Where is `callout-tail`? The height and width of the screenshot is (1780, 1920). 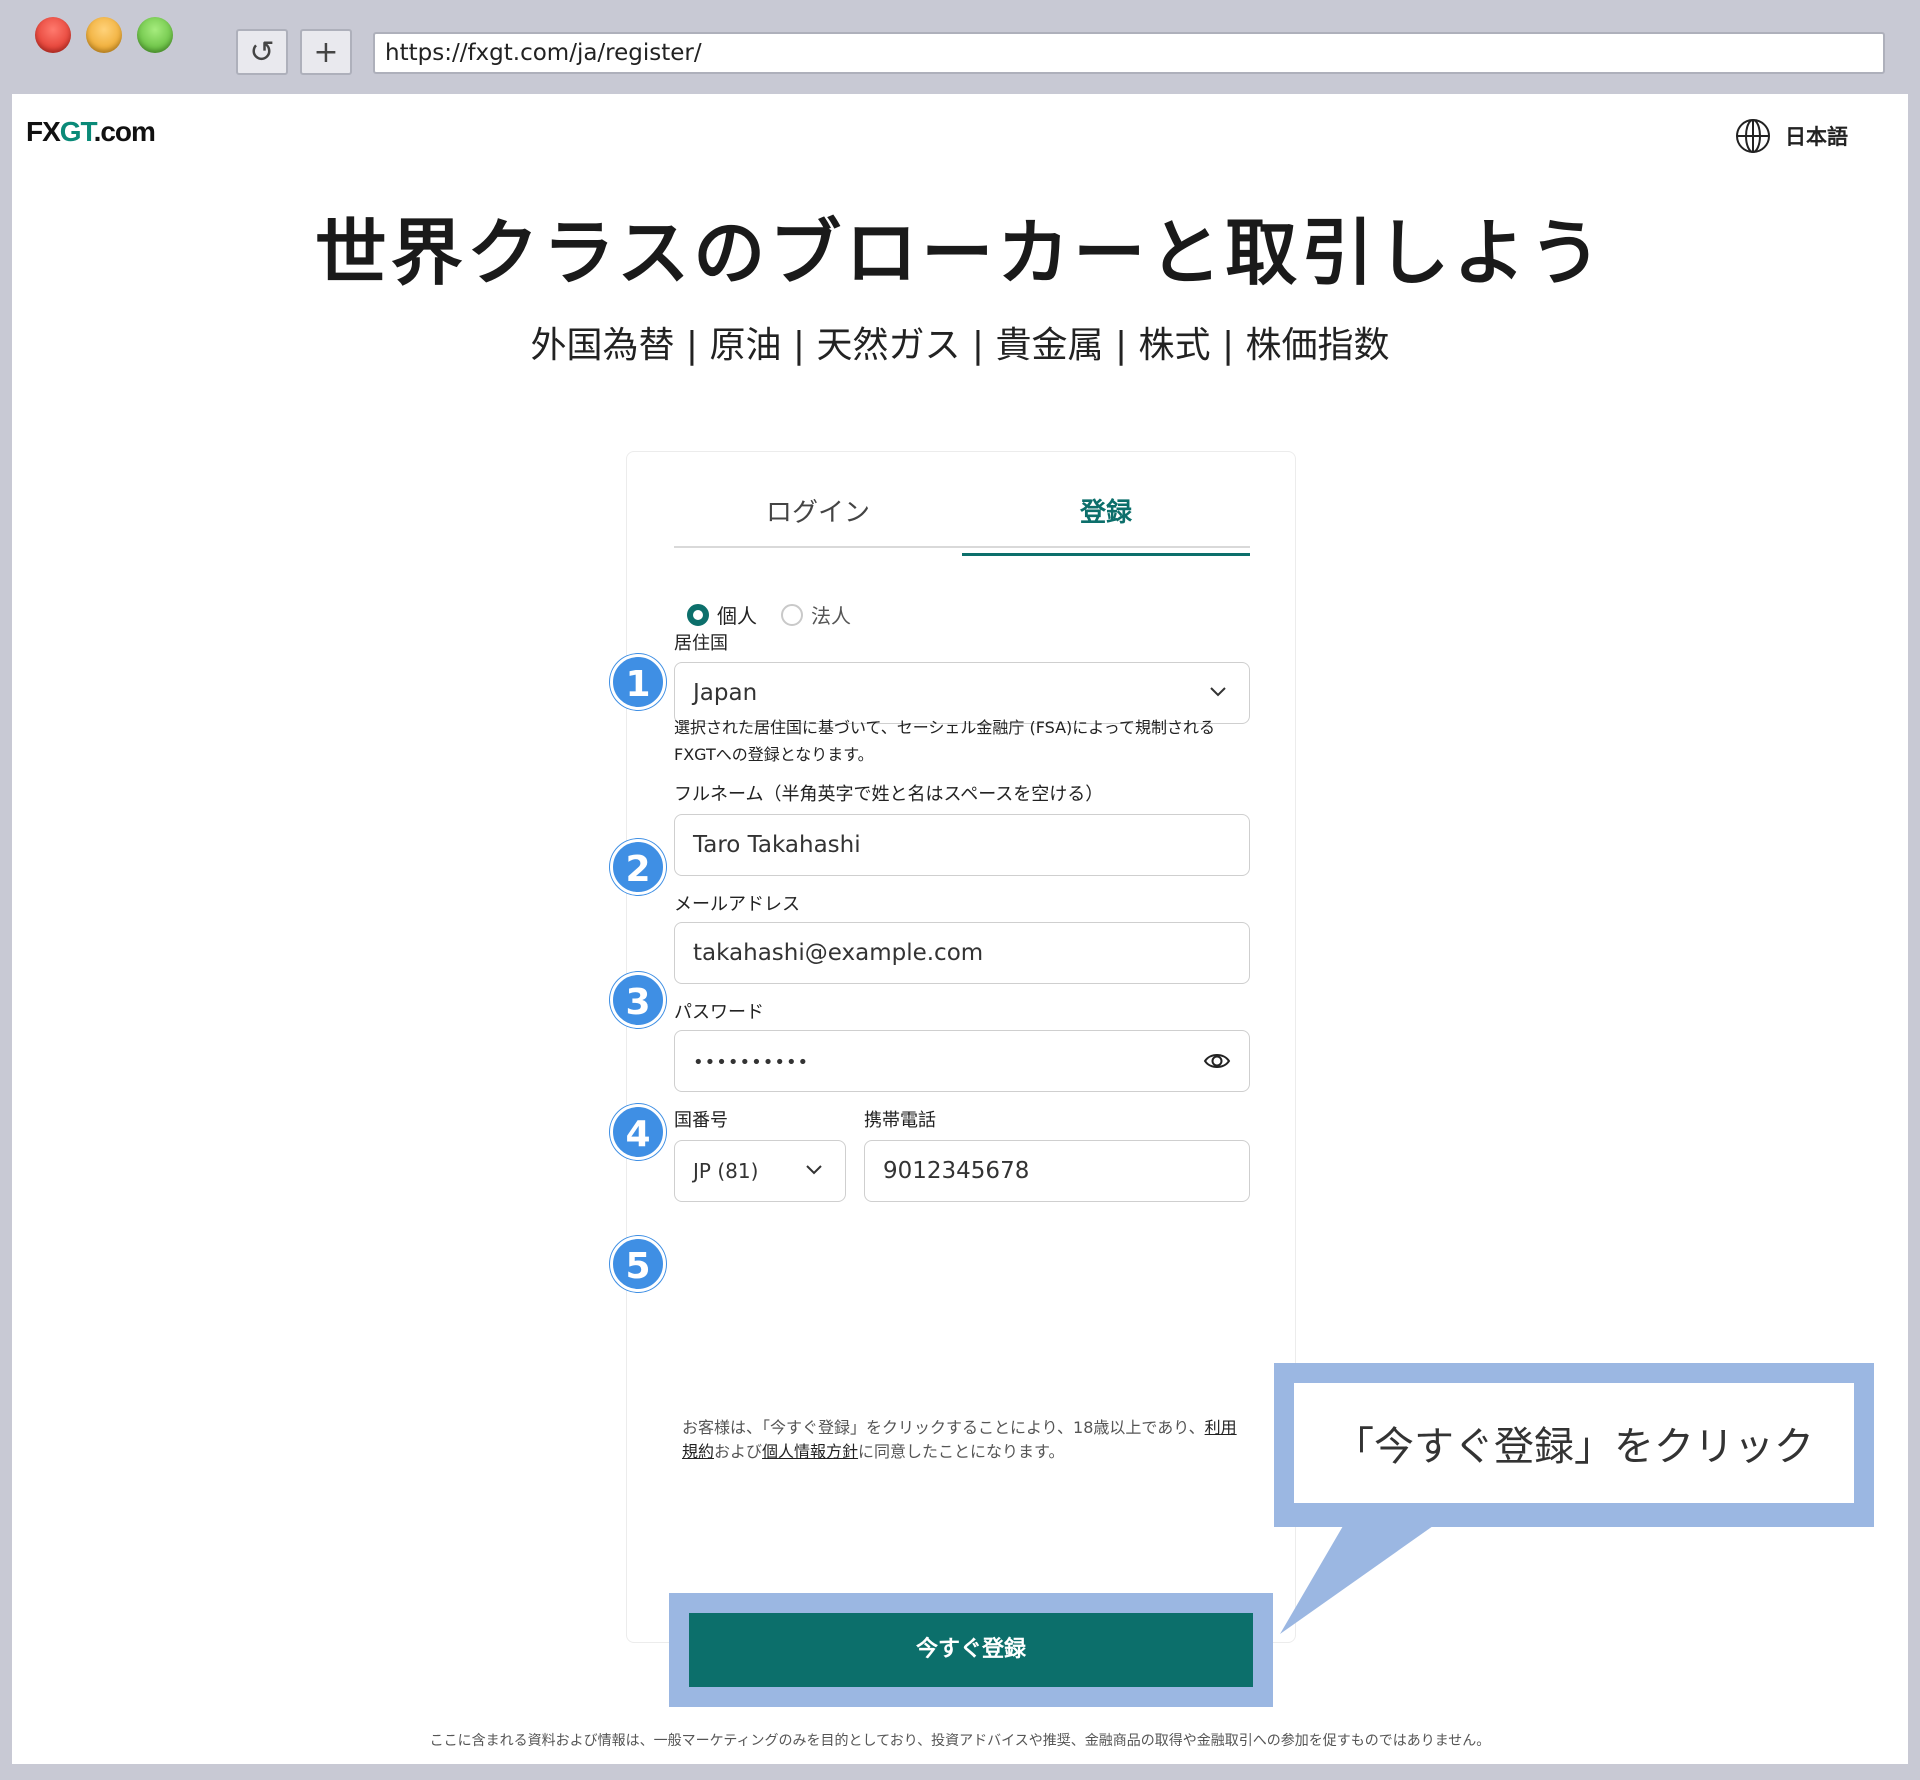 callout-tail is located at coordinates (1365, 1574).